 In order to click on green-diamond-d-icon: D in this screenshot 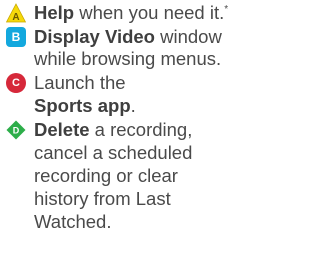, I will do `click(16, 130)`.